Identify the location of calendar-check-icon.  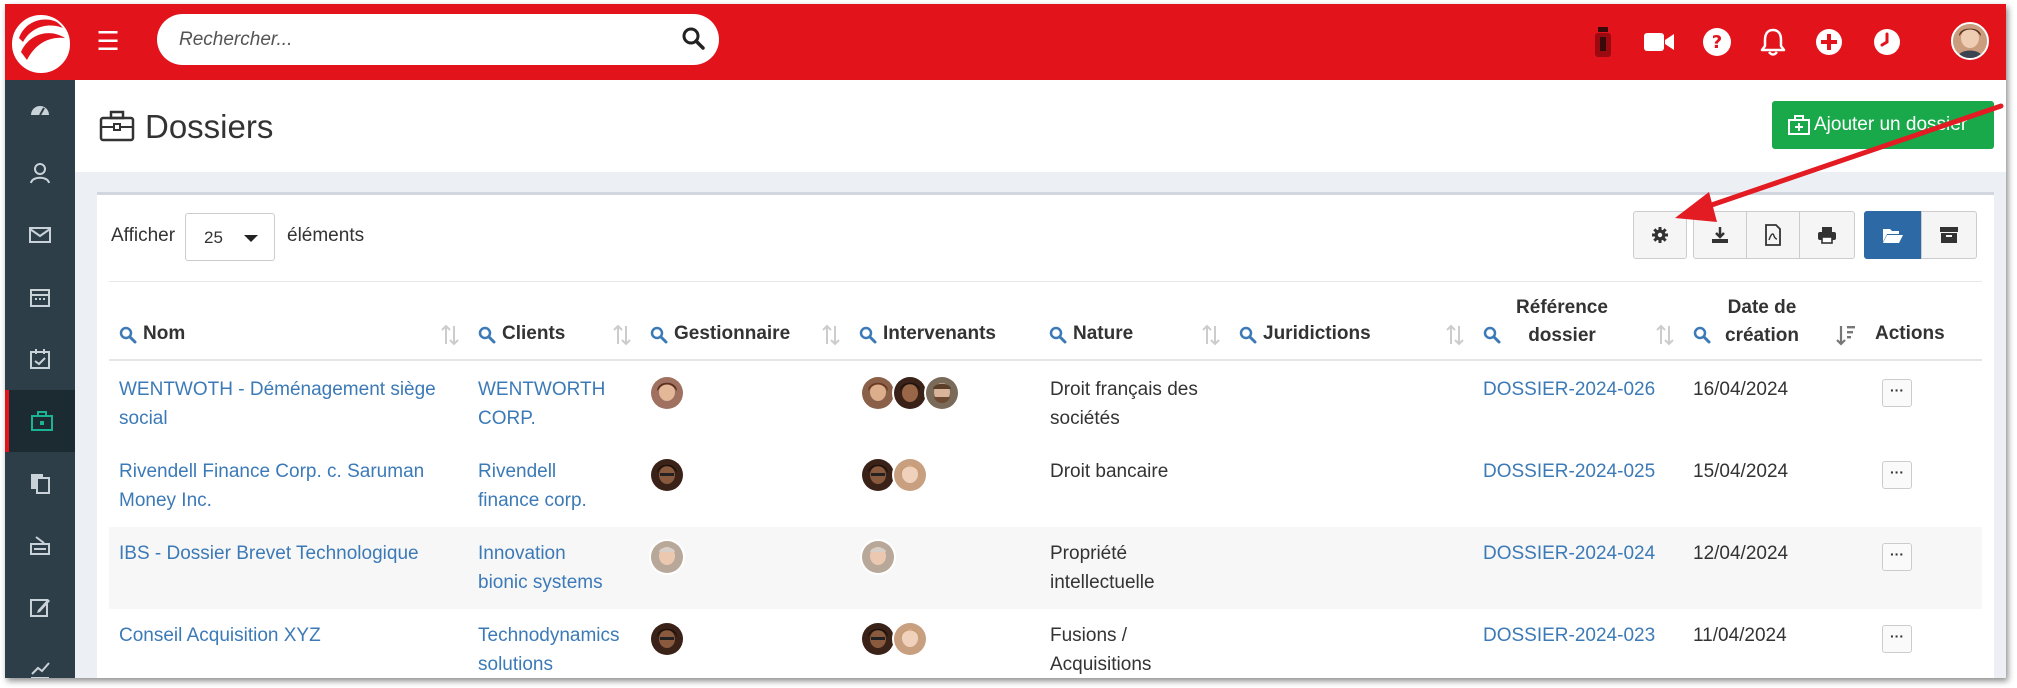
(40, 359).